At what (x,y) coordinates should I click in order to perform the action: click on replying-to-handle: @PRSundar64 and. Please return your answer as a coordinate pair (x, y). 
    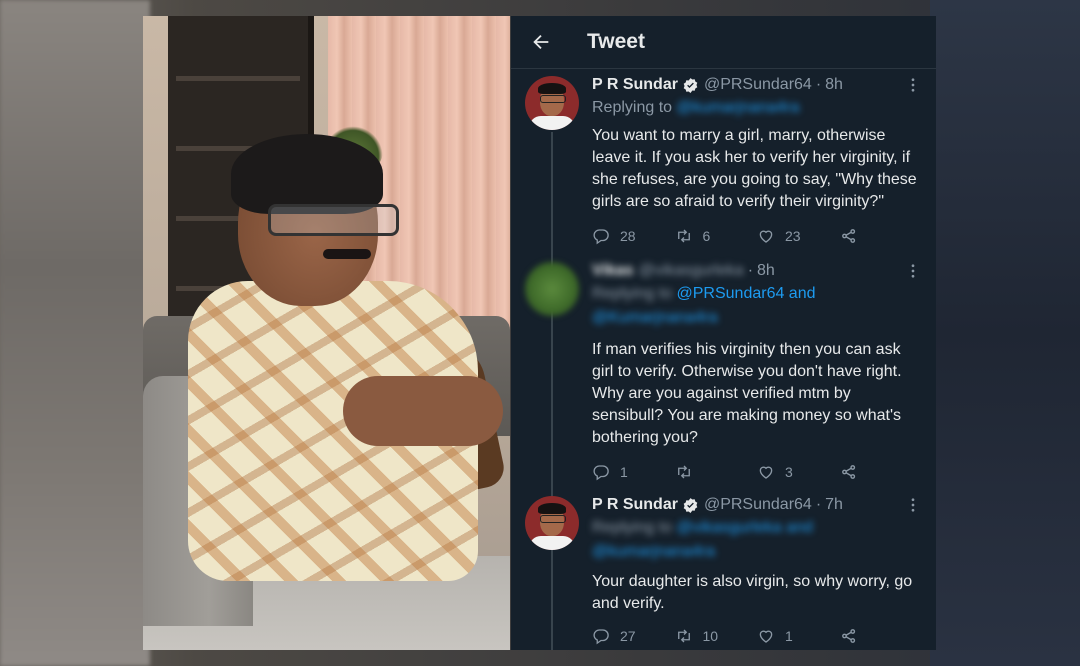
    Looking at the image, I should click on (746, 293).